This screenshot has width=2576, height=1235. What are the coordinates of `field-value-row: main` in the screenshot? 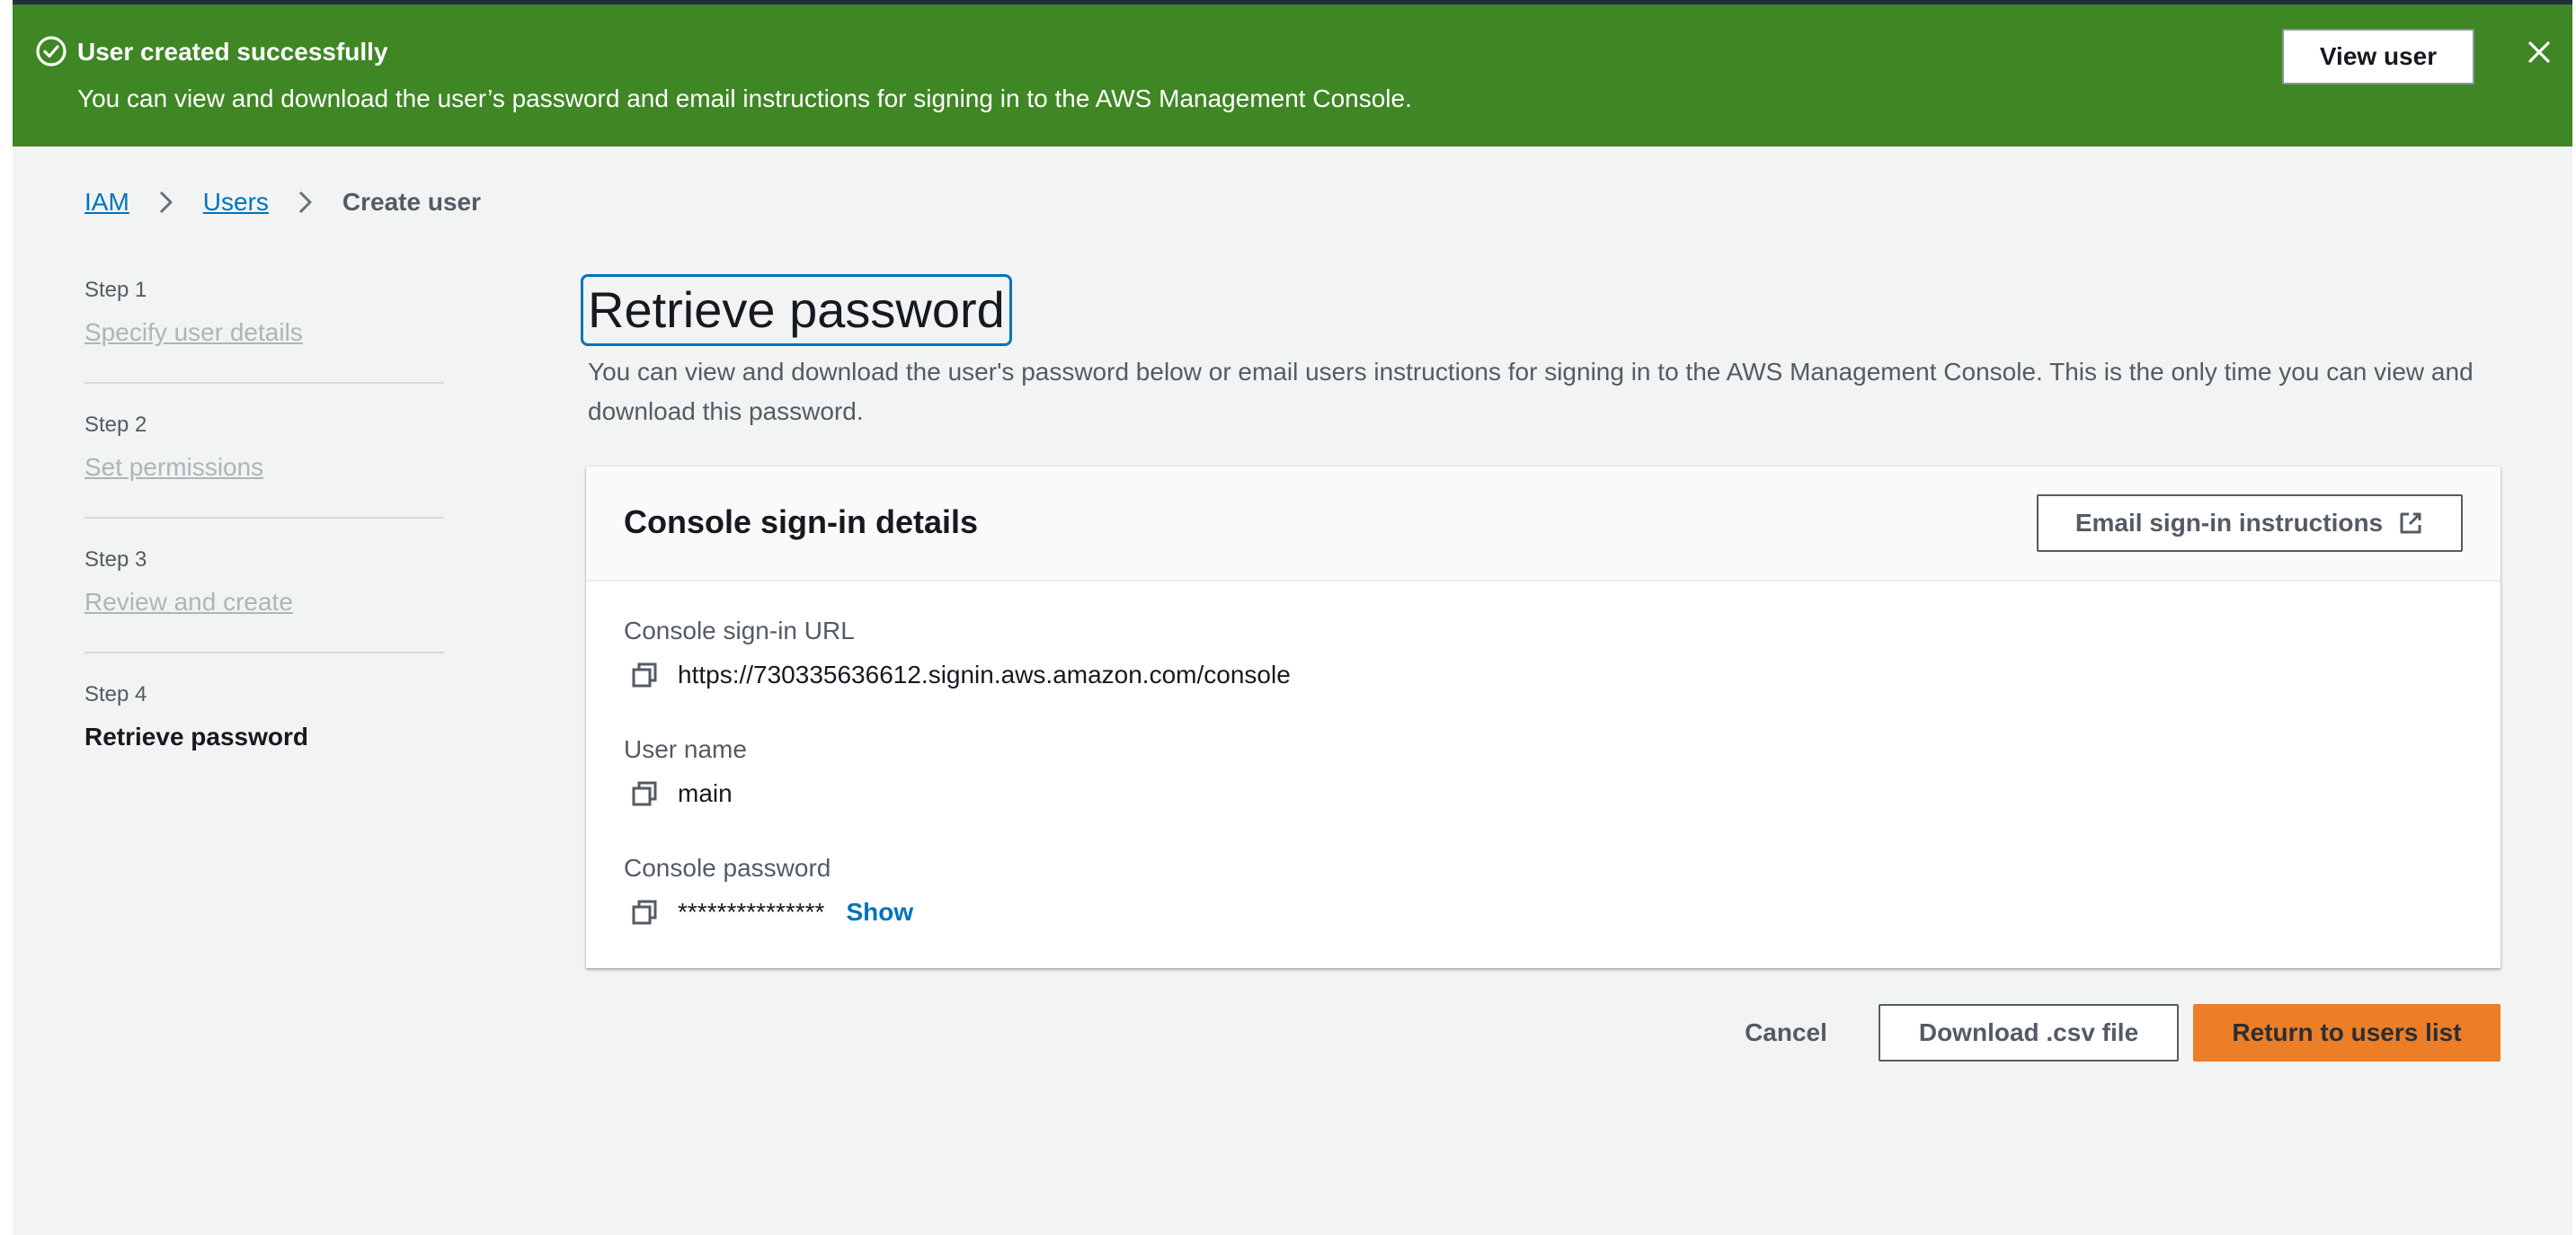 It's located at (685, 793).